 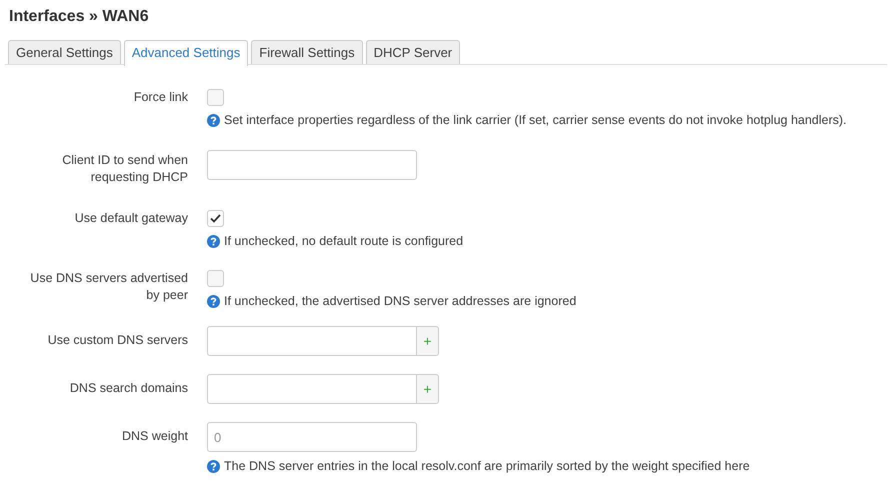 I want to click on help-text: If unchecked, no default route is configured, so click(x=344, y=241).